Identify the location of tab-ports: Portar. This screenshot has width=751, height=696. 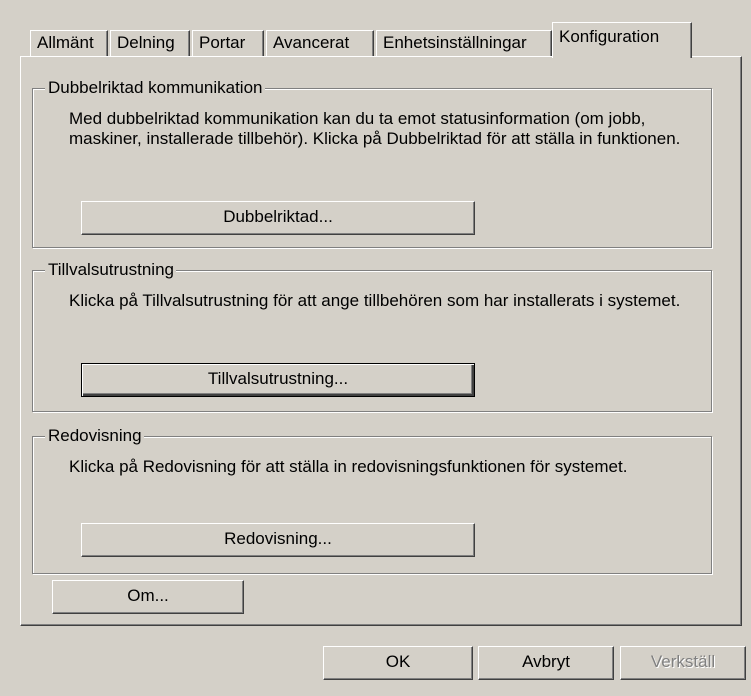
(228, 43).